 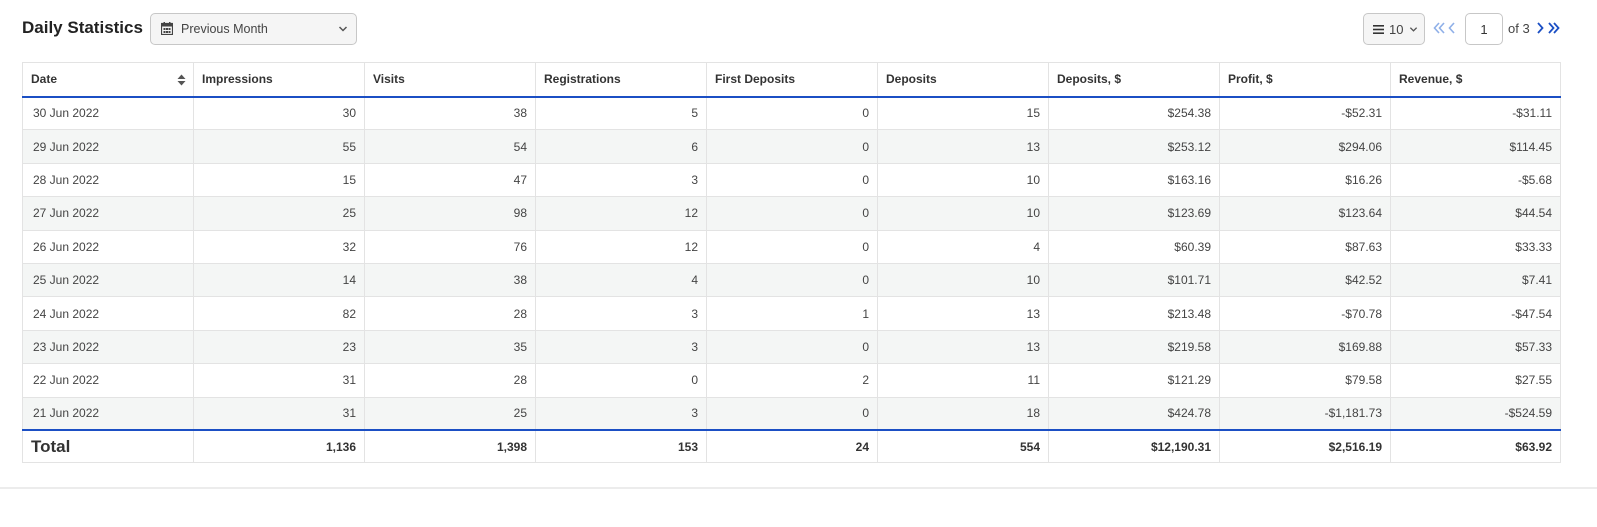 What do you see at coordinates (792, 446) in the screenshot?
I see `total-first-deposits: 24` at bounding box center [792, 446].